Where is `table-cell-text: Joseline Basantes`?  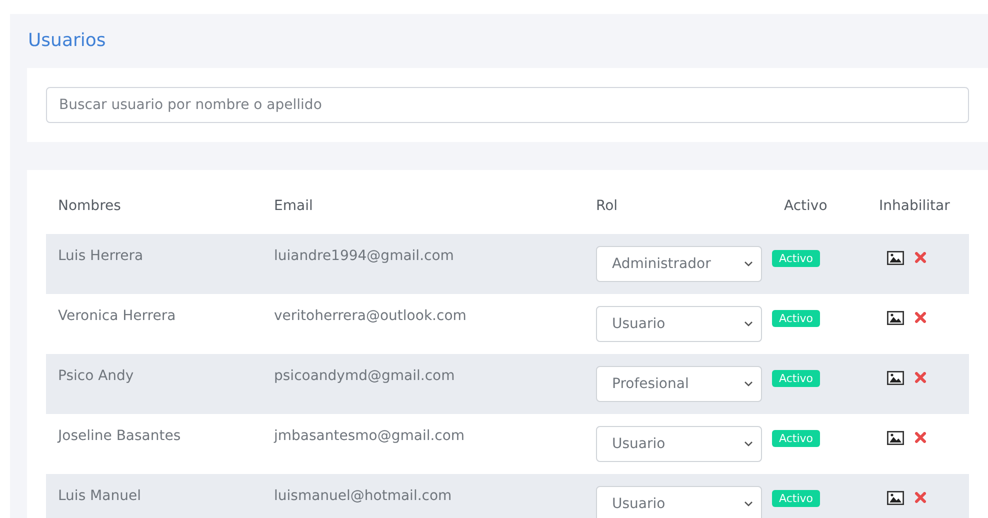 table-cell-text: Joseline Basantes is located at coordinates (119, 436).